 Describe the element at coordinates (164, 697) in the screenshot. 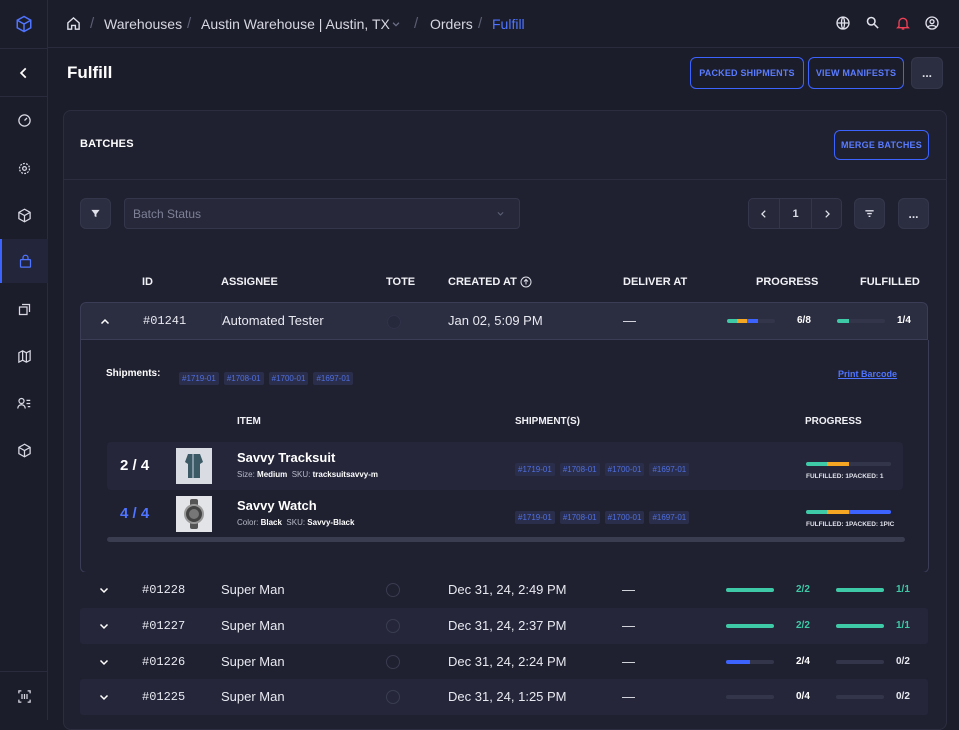

I see `batch-id: #01225` at that location.